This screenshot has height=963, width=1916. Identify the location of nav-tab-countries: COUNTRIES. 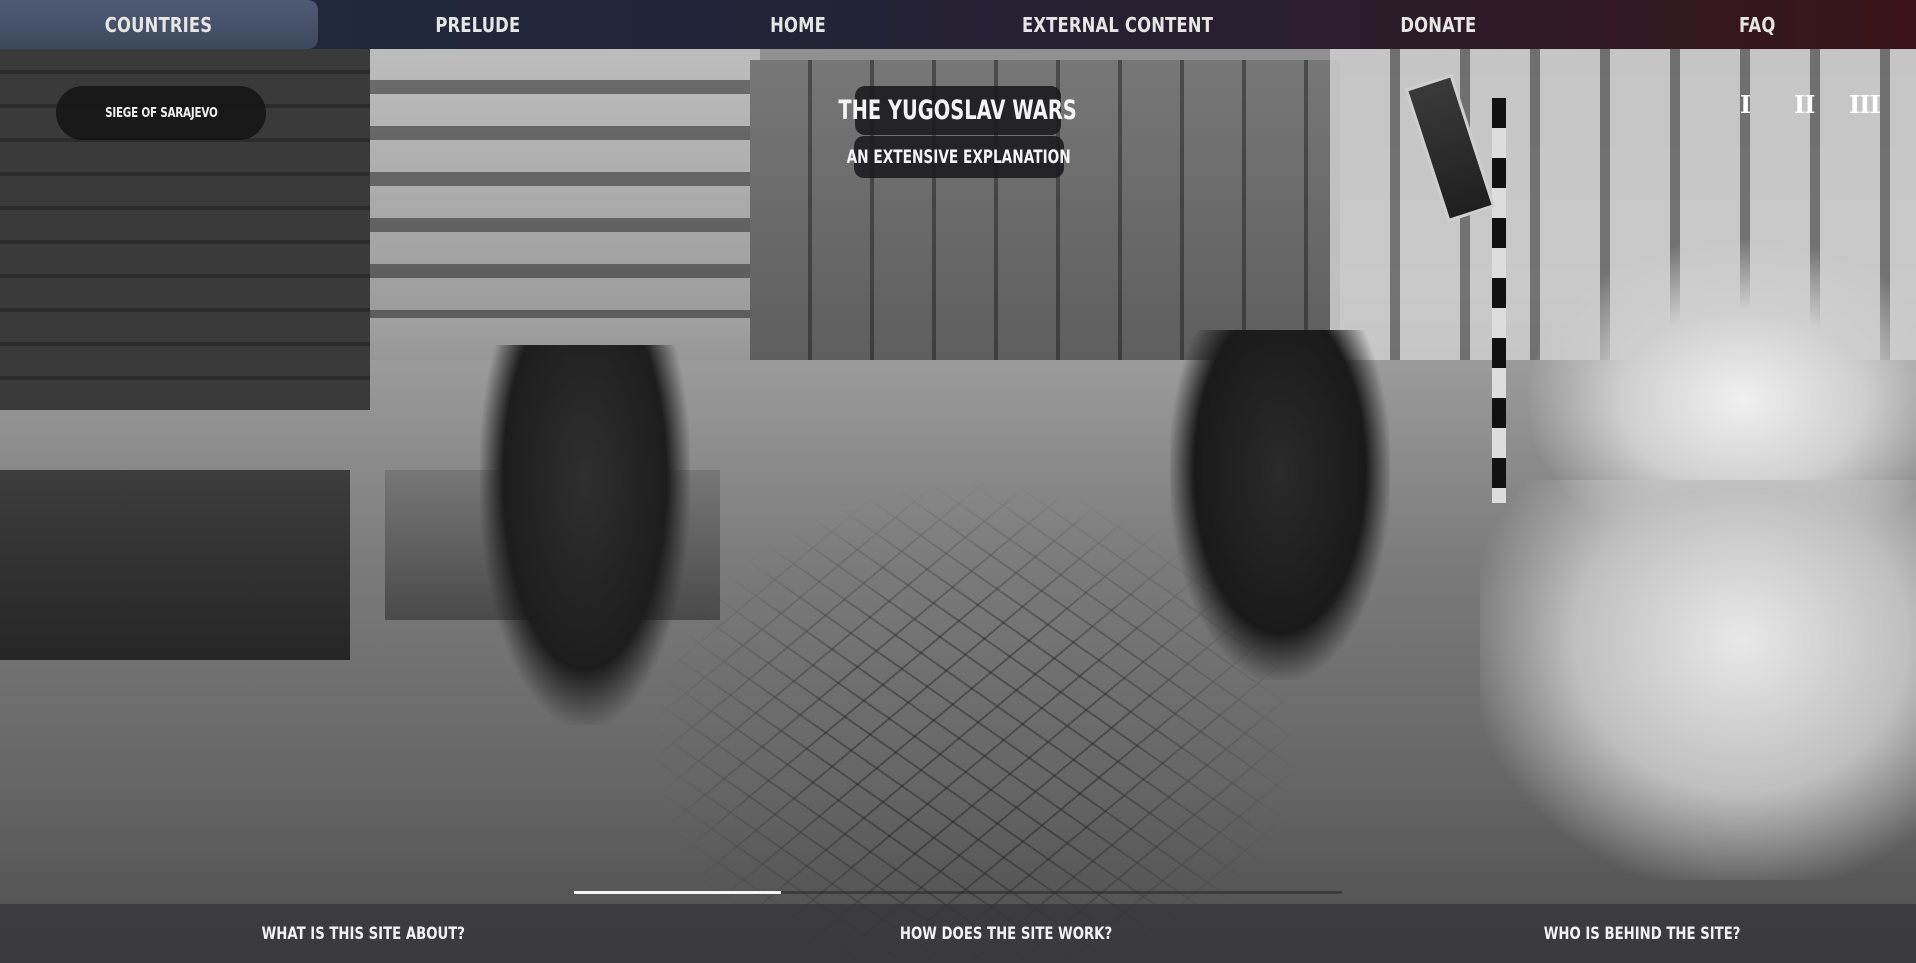
(159, 24).